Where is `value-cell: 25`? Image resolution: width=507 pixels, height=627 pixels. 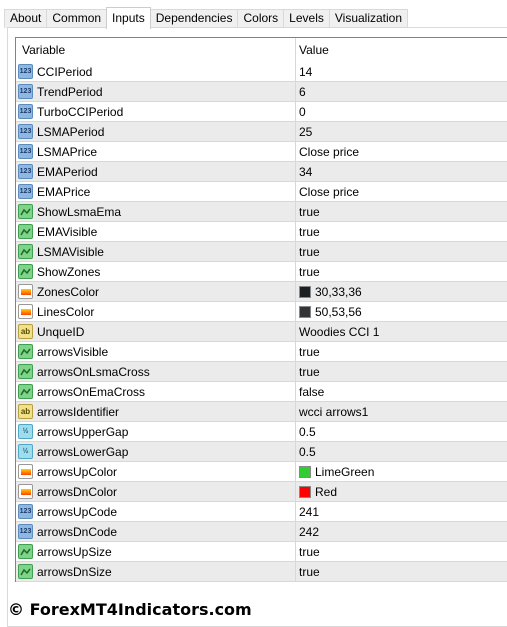 value-cell: 25 is located at coordinates (304, 131).